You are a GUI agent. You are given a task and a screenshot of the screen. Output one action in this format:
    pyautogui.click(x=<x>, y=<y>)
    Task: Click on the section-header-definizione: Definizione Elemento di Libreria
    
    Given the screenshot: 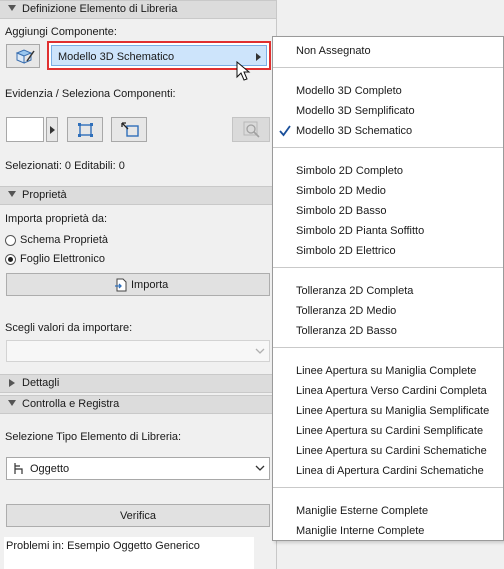 What is the action you would take?
    pyautogui.click(x=138, y=9)
    